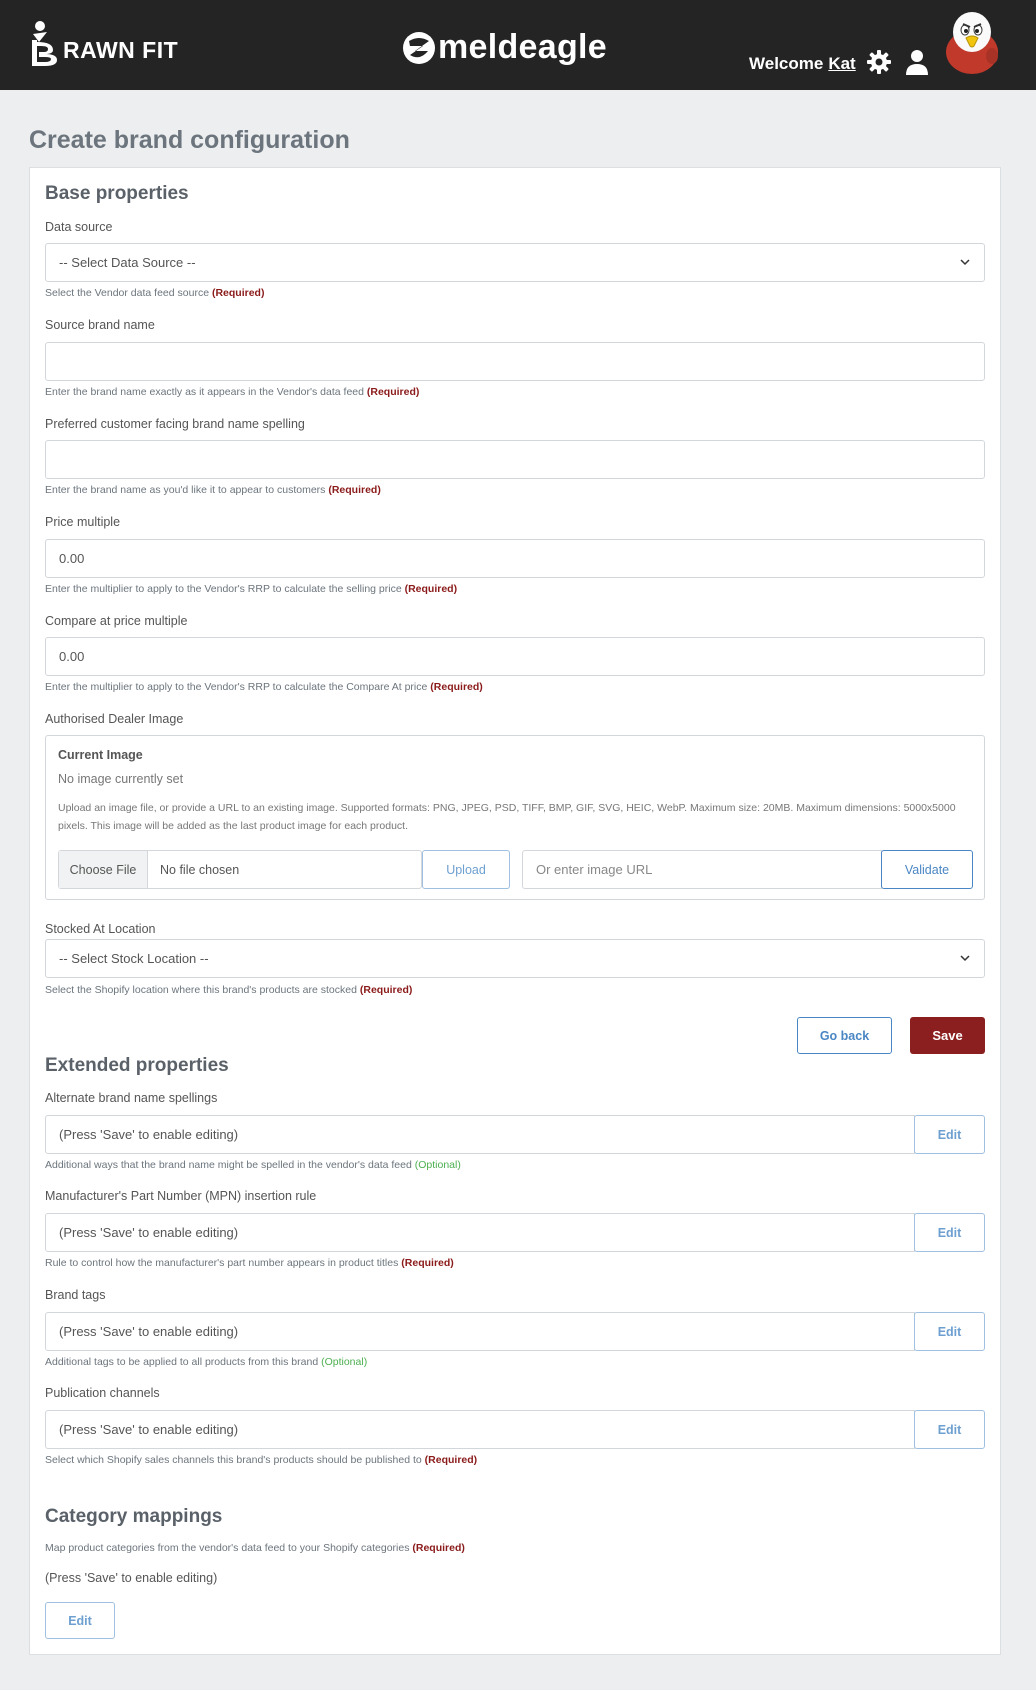 This screenshot has height=1690, width=1036. I want to click on mpn-rule-field: (Press 'Save' to enable editing), so click(480, 1232).